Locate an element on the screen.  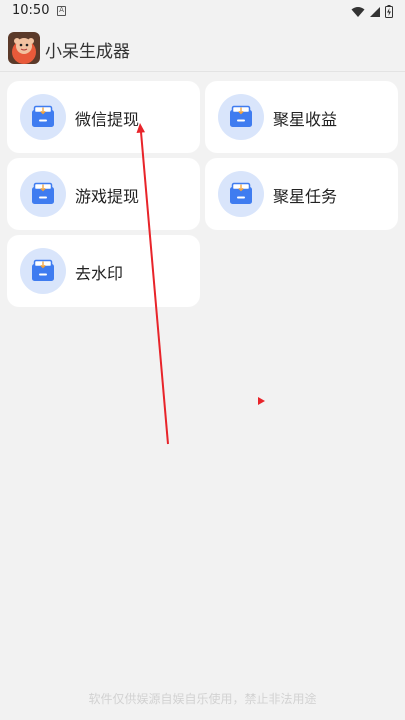
app-title: 小呆生成器 is located at coordinates (87, 52).